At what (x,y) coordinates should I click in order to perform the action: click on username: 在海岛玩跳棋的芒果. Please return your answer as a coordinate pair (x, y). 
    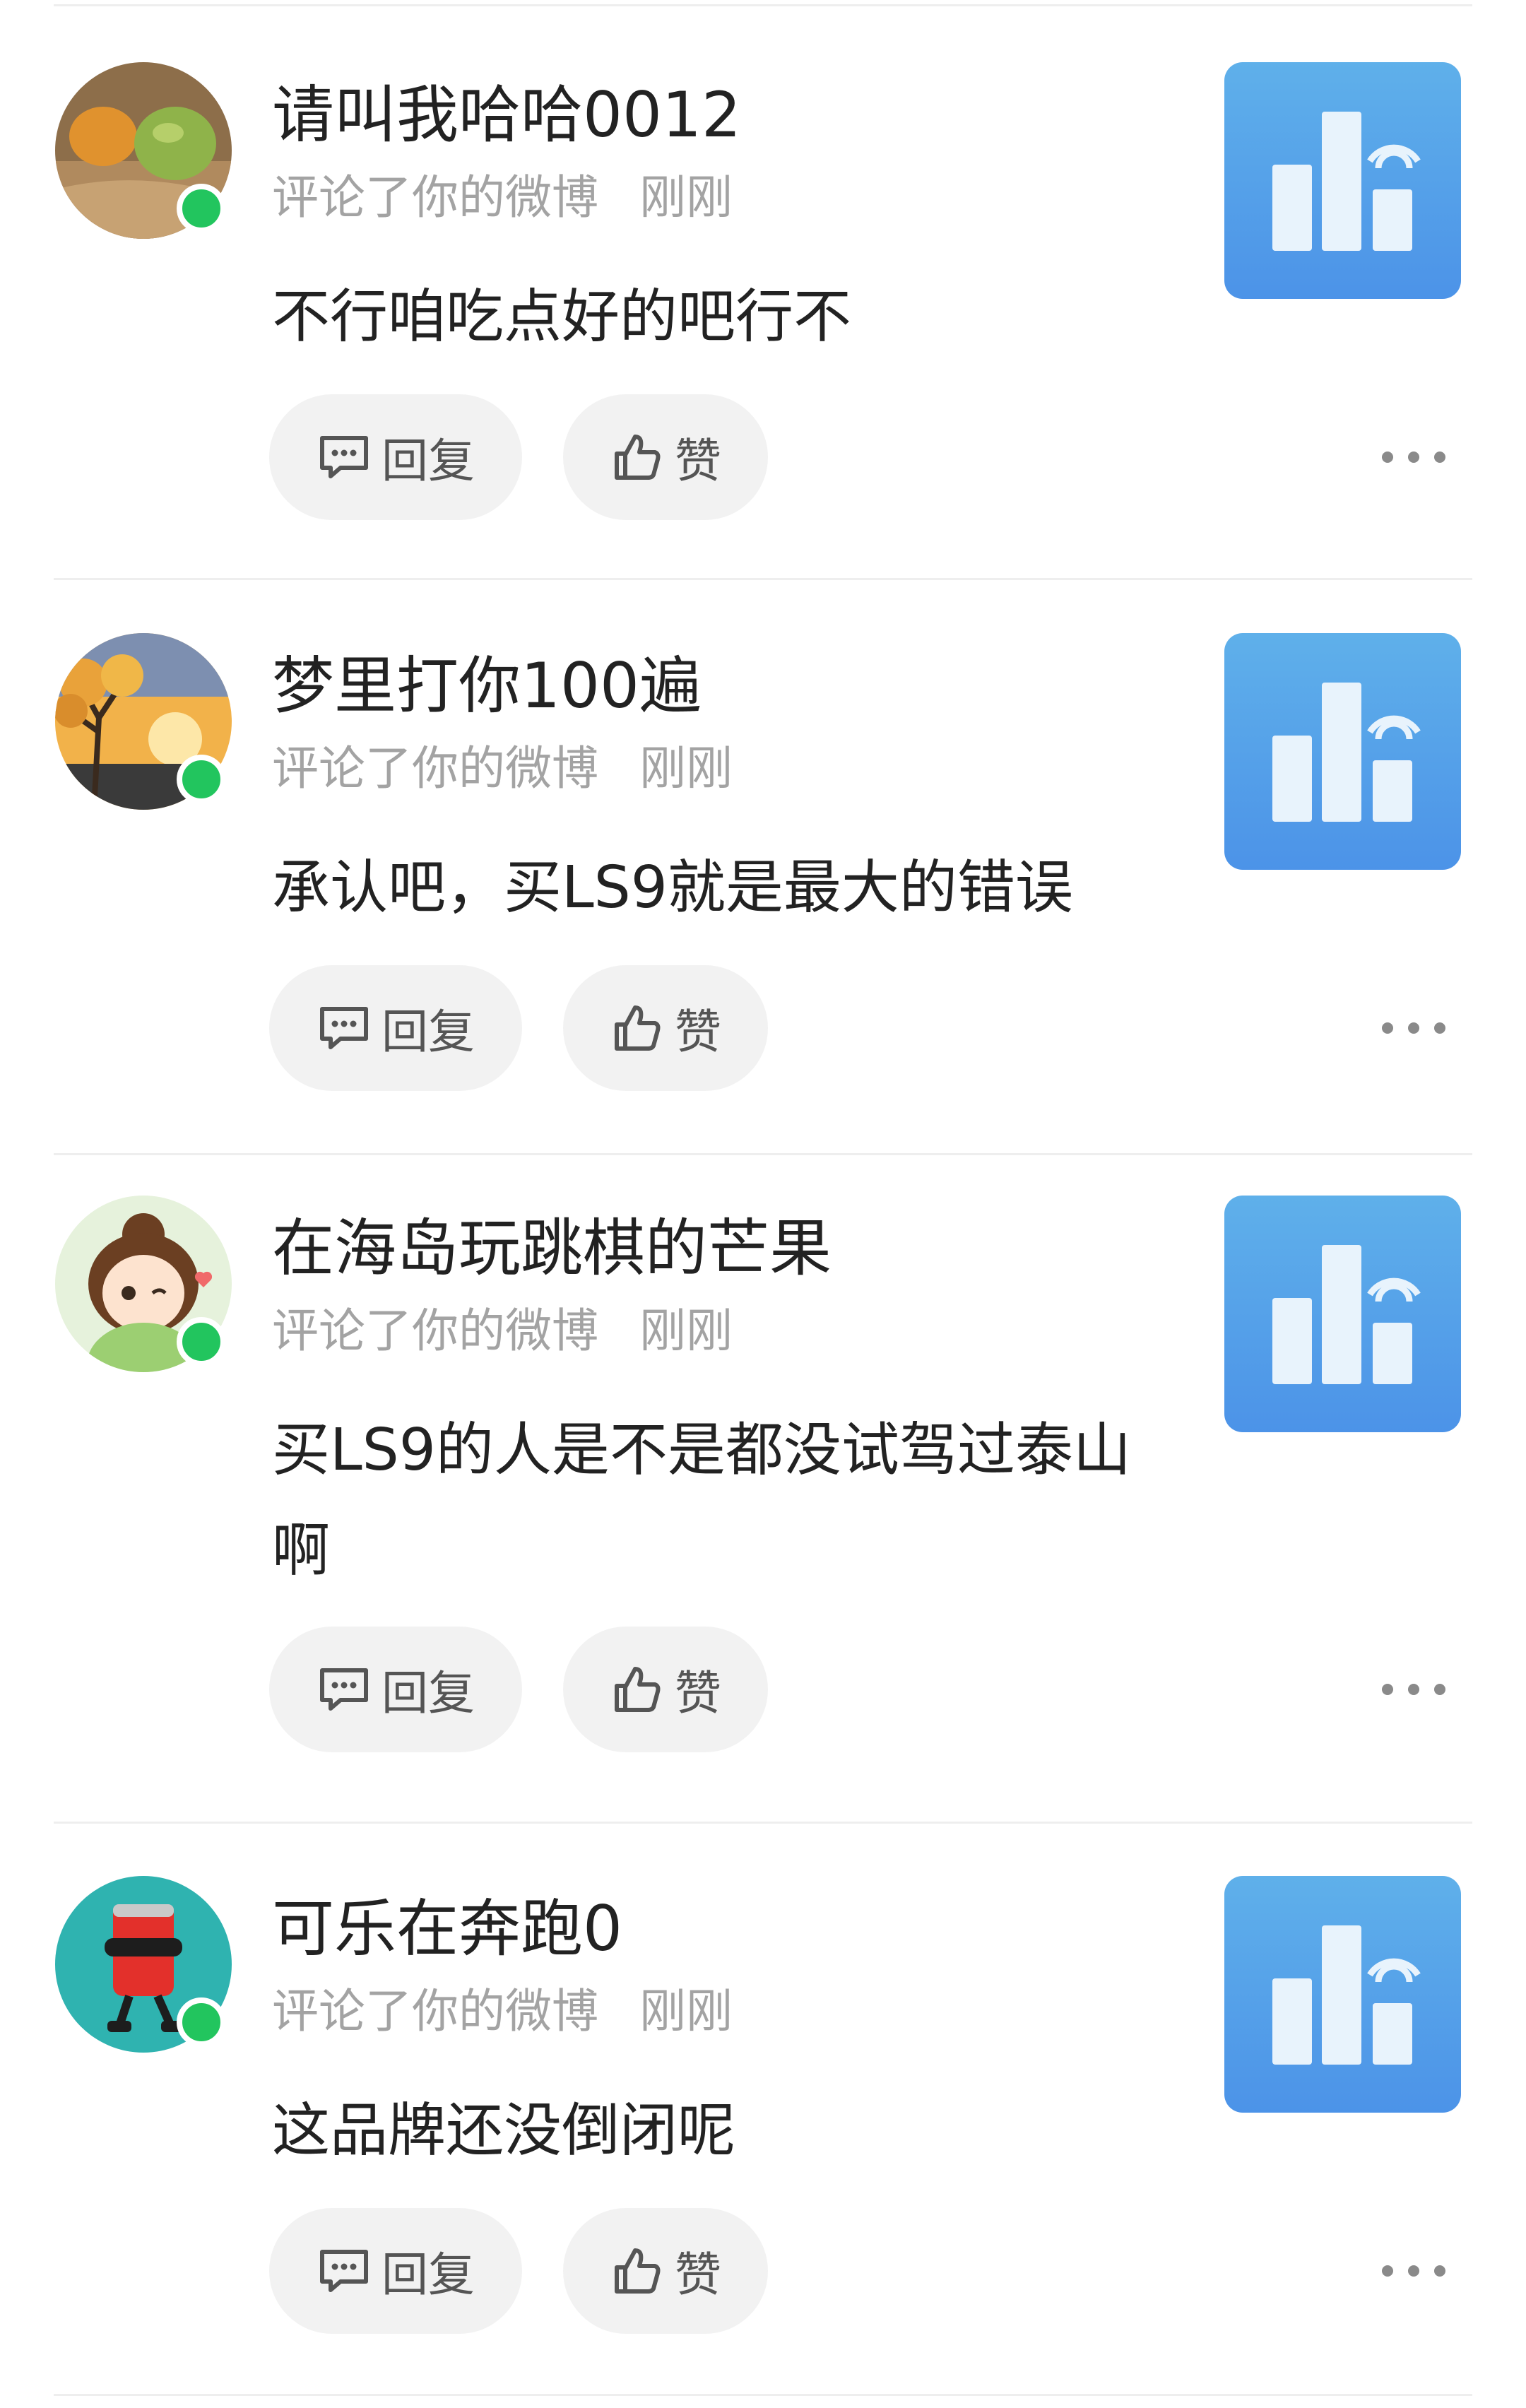
    Looking at the image, I should click on (552, 1248).